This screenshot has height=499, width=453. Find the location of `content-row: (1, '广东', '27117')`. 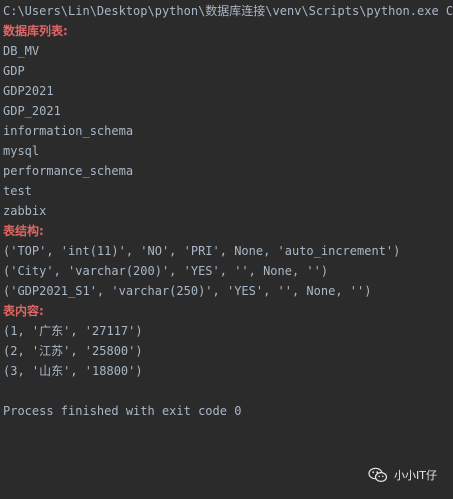

content-row: (1, '广东', '27117') is located at coordinates (73, 331).